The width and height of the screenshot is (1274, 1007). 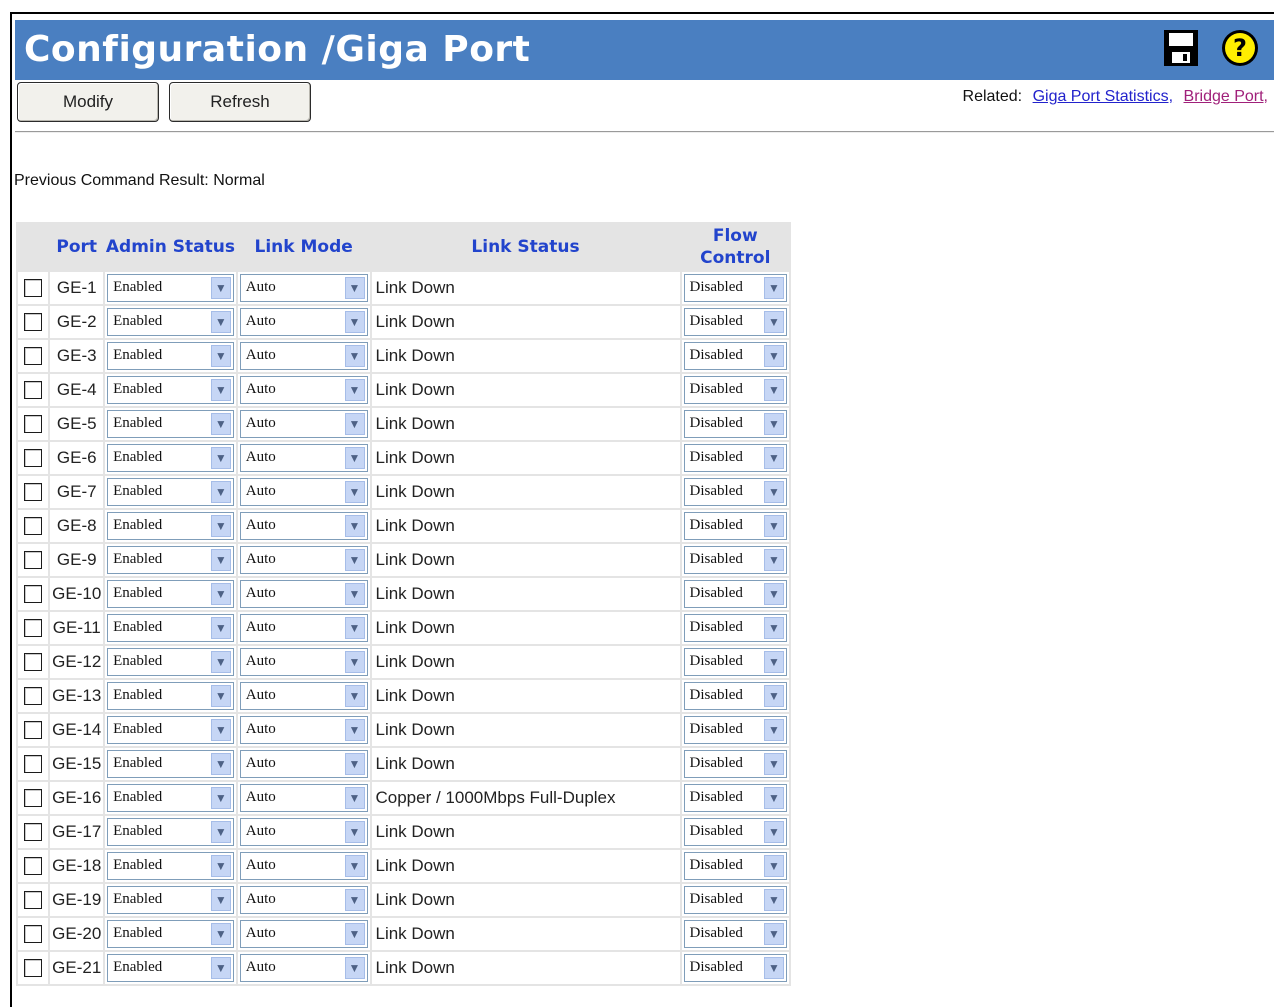 What do you see at coordinates (88, 102) in the screenshot?
I see `modify-button: Modify` at bounding box center [88, 102].